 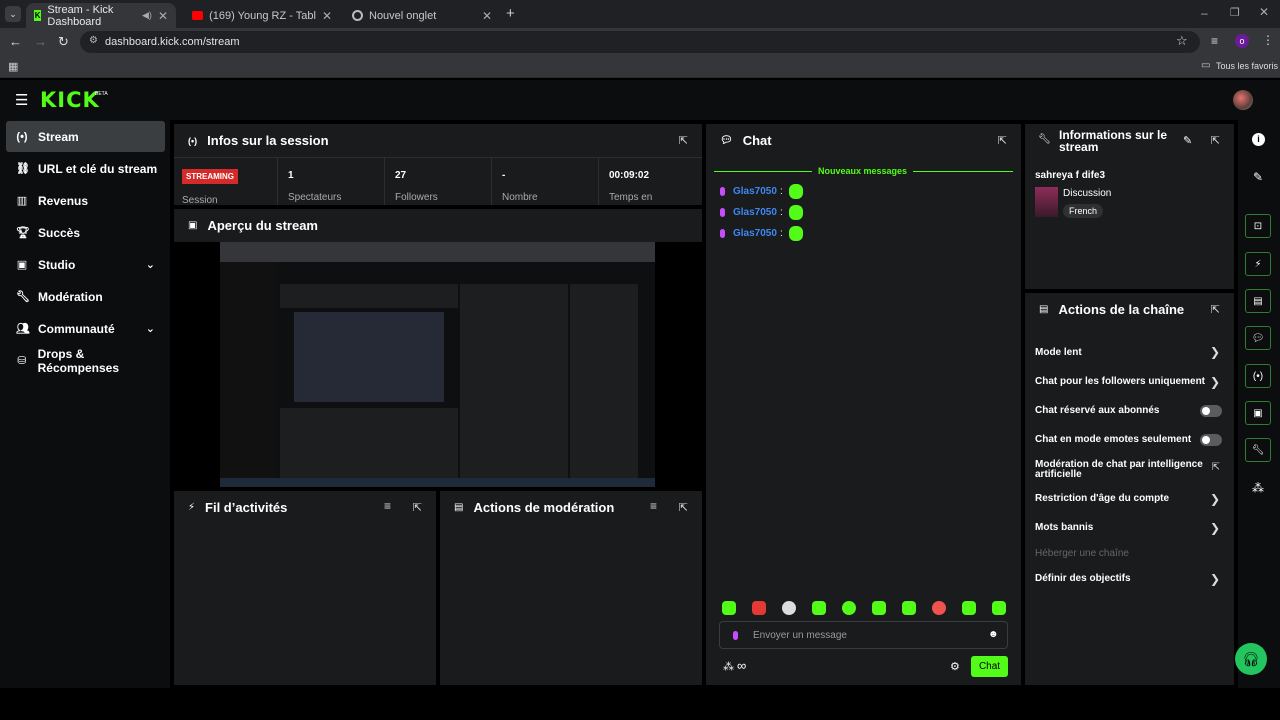 I want to click on hamburger-menu-icon: ☰, so click(x=21, y=100).